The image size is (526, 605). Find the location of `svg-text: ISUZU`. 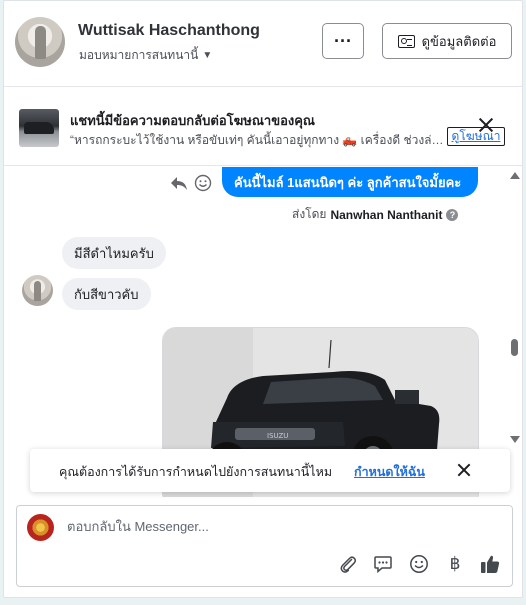

svg-text: ISUZU is located at coordinates (277, 436).